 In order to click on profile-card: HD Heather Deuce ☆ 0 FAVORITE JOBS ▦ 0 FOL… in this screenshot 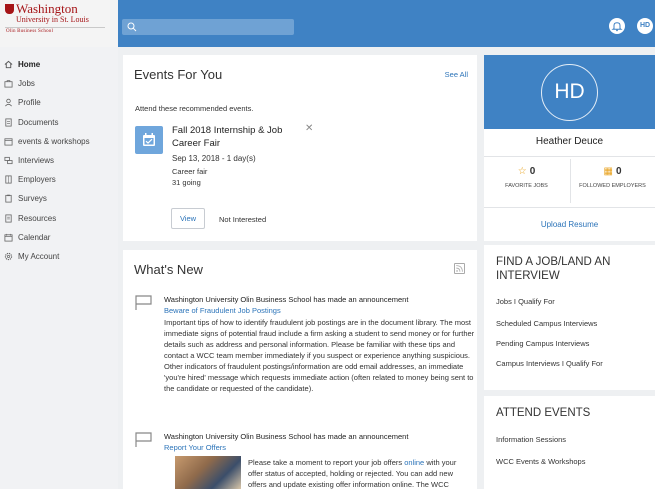, I will do `click(569, 148)`.